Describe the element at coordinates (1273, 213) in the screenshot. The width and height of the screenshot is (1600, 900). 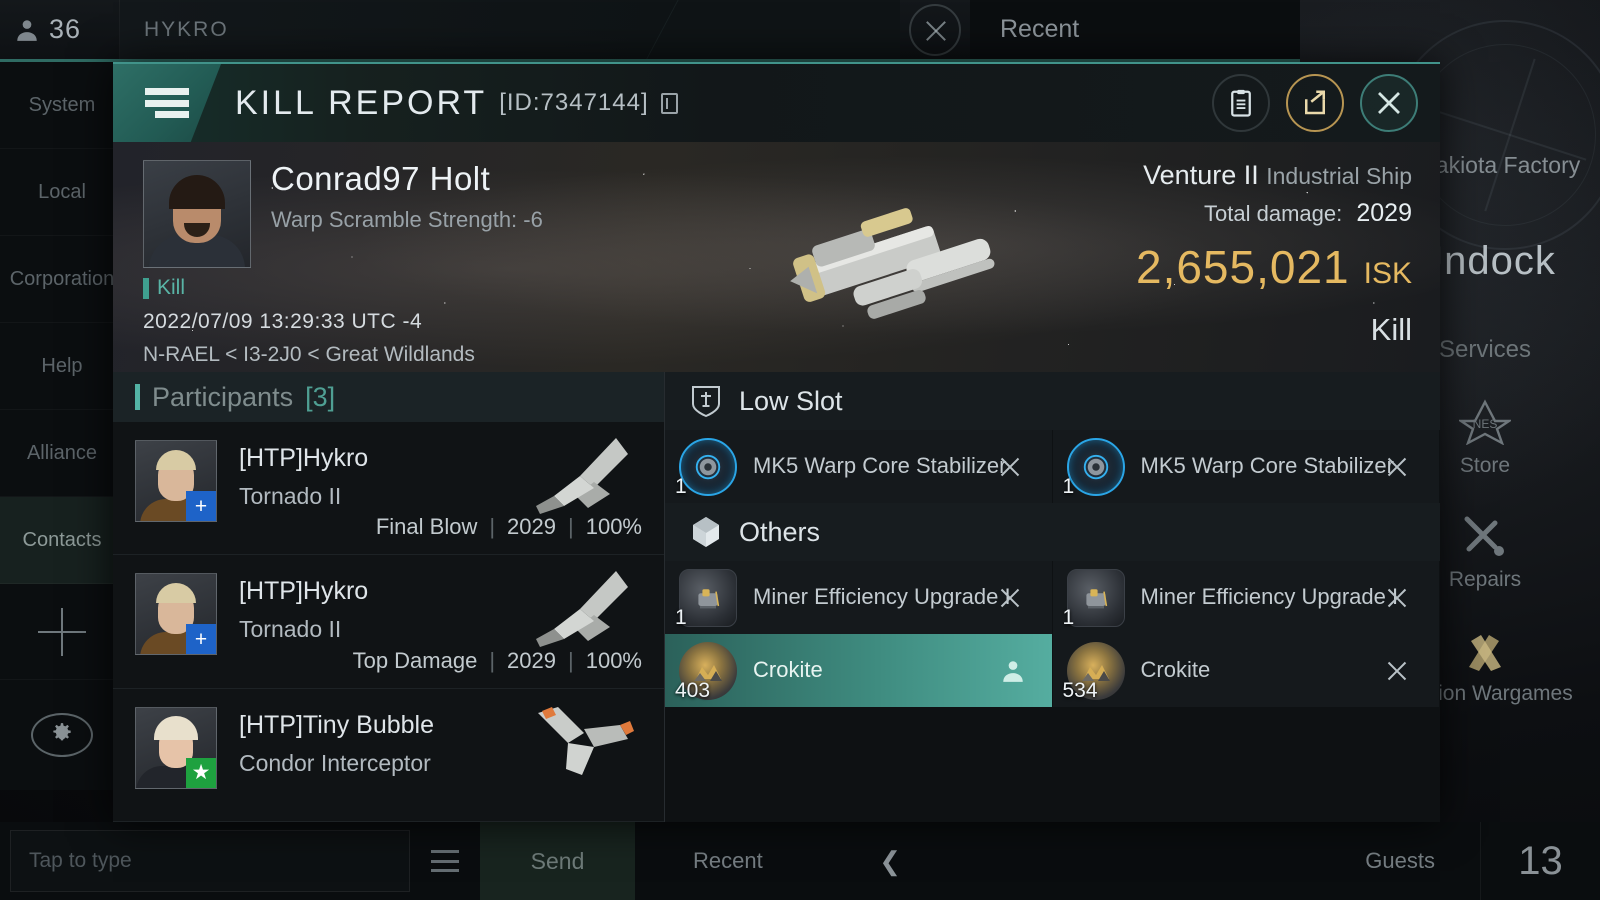
I see `total-damage-label: Total damage:` at that location.